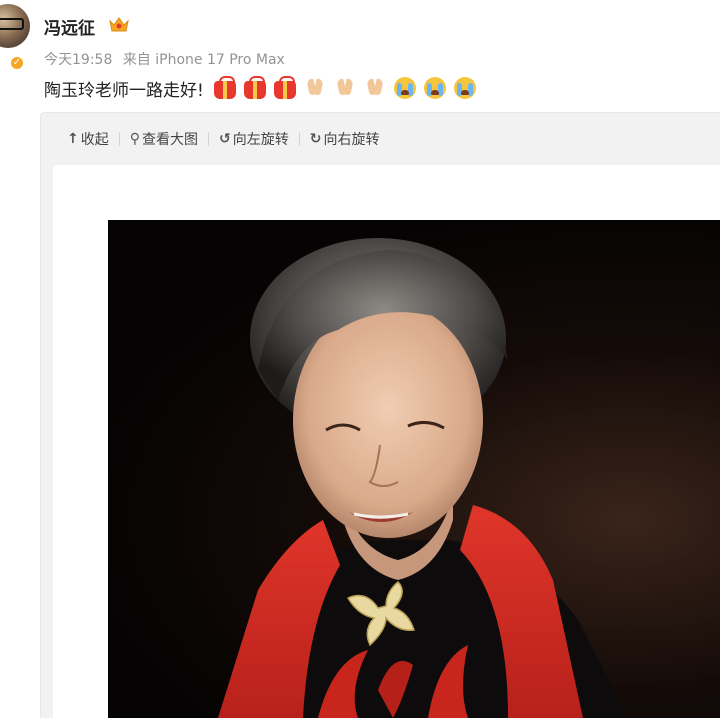 The width and height of the screenshot is (720, 718). Describe the element at coordinates (119, 24) in the screenshot. I see `crown-icon` at that location.